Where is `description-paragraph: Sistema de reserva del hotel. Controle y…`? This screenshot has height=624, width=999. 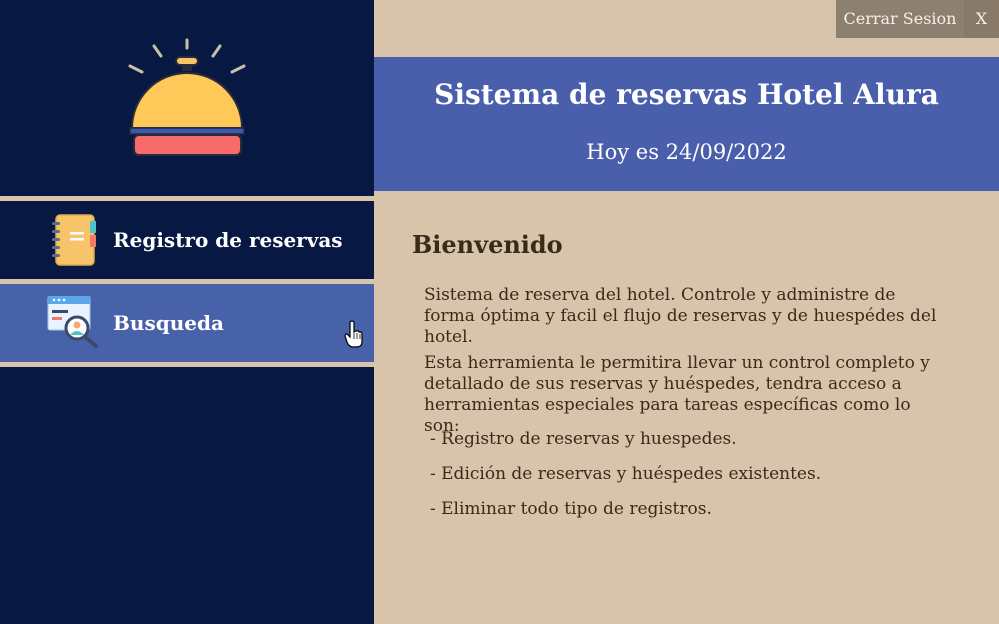
description-paragraph: Sistema de reserva del hotel. Controle y… is located at coordinates (680, 316).